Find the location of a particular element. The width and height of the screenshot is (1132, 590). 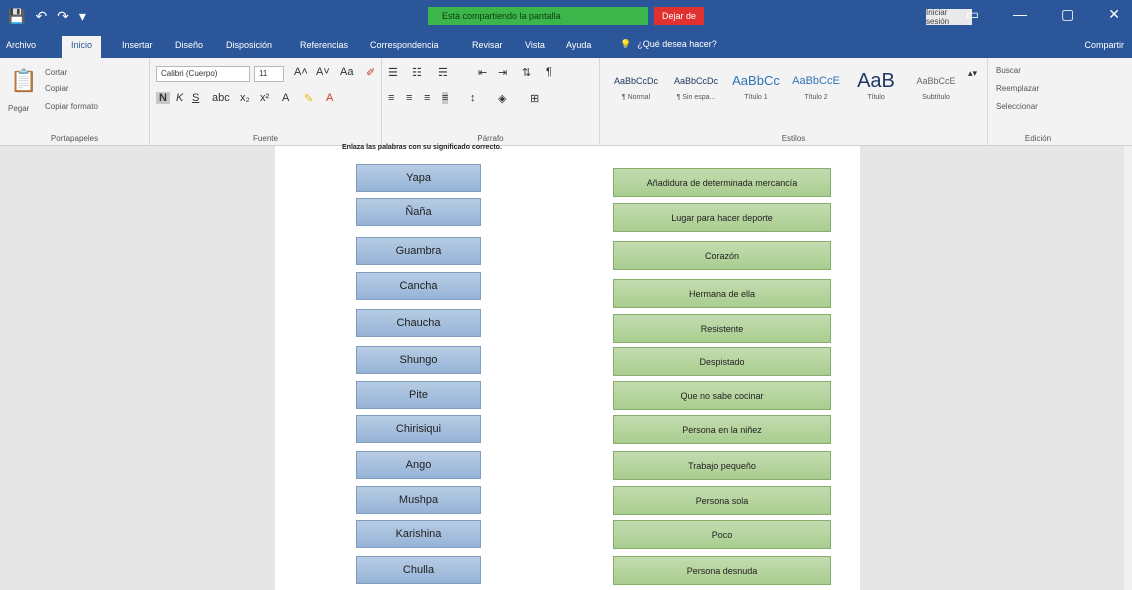

tab-diseno: Diseño is located at coordinates (189, 45).